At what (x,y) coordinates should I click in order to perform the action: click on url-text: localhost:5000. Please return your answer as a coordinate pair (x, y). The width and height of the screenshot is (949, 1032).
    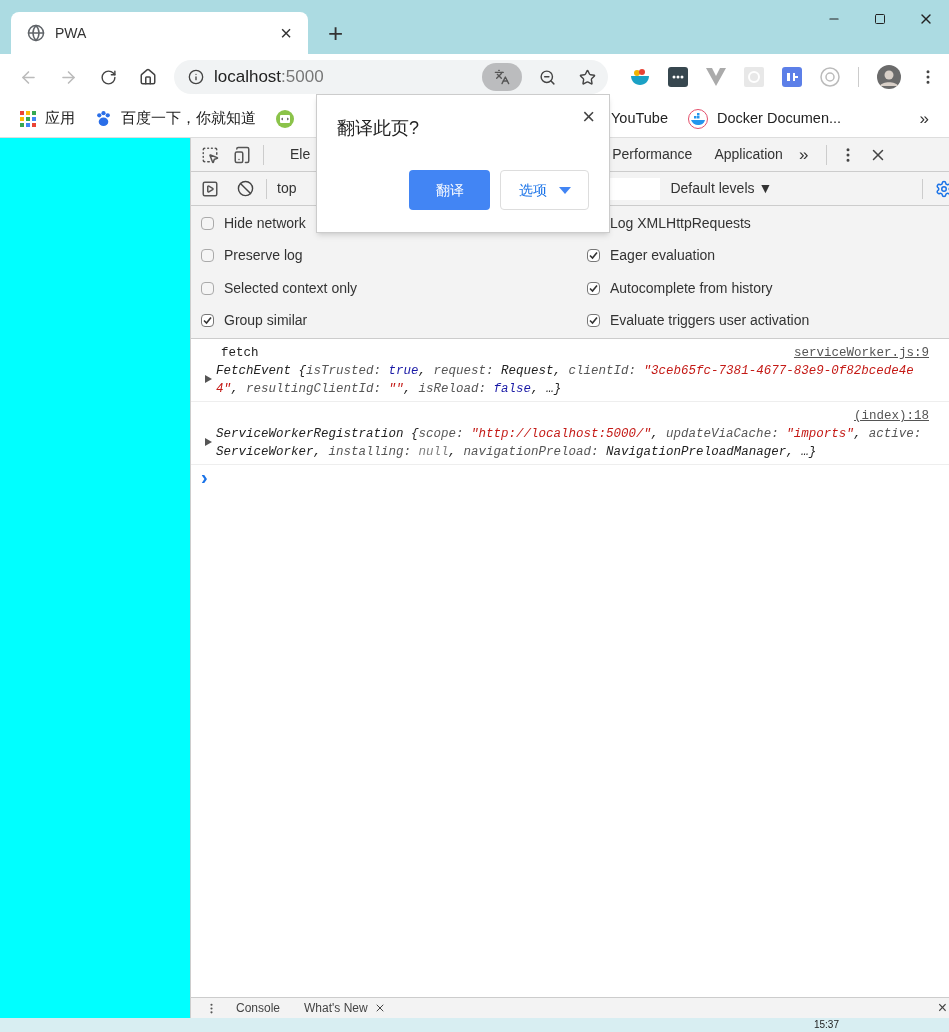
    Looking at the image, I should click on (269, 77).